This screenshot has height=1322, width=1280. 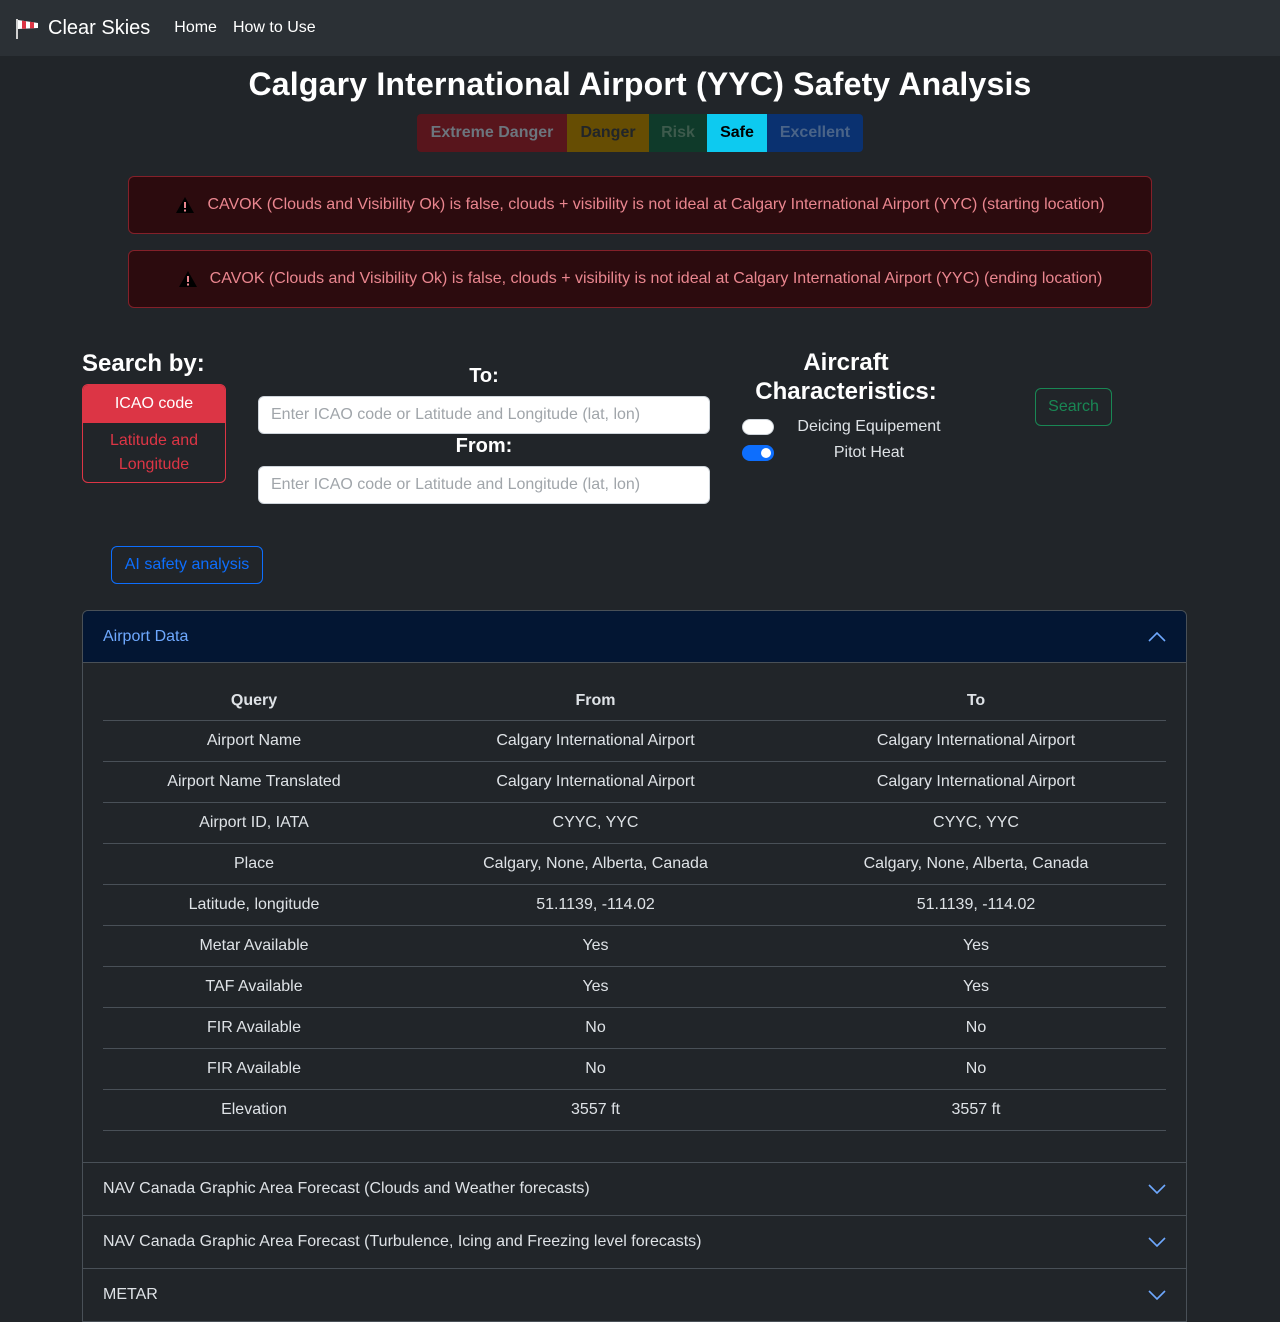 I want to click on scale-excellent: Excellent, so click(x=815, y=133).